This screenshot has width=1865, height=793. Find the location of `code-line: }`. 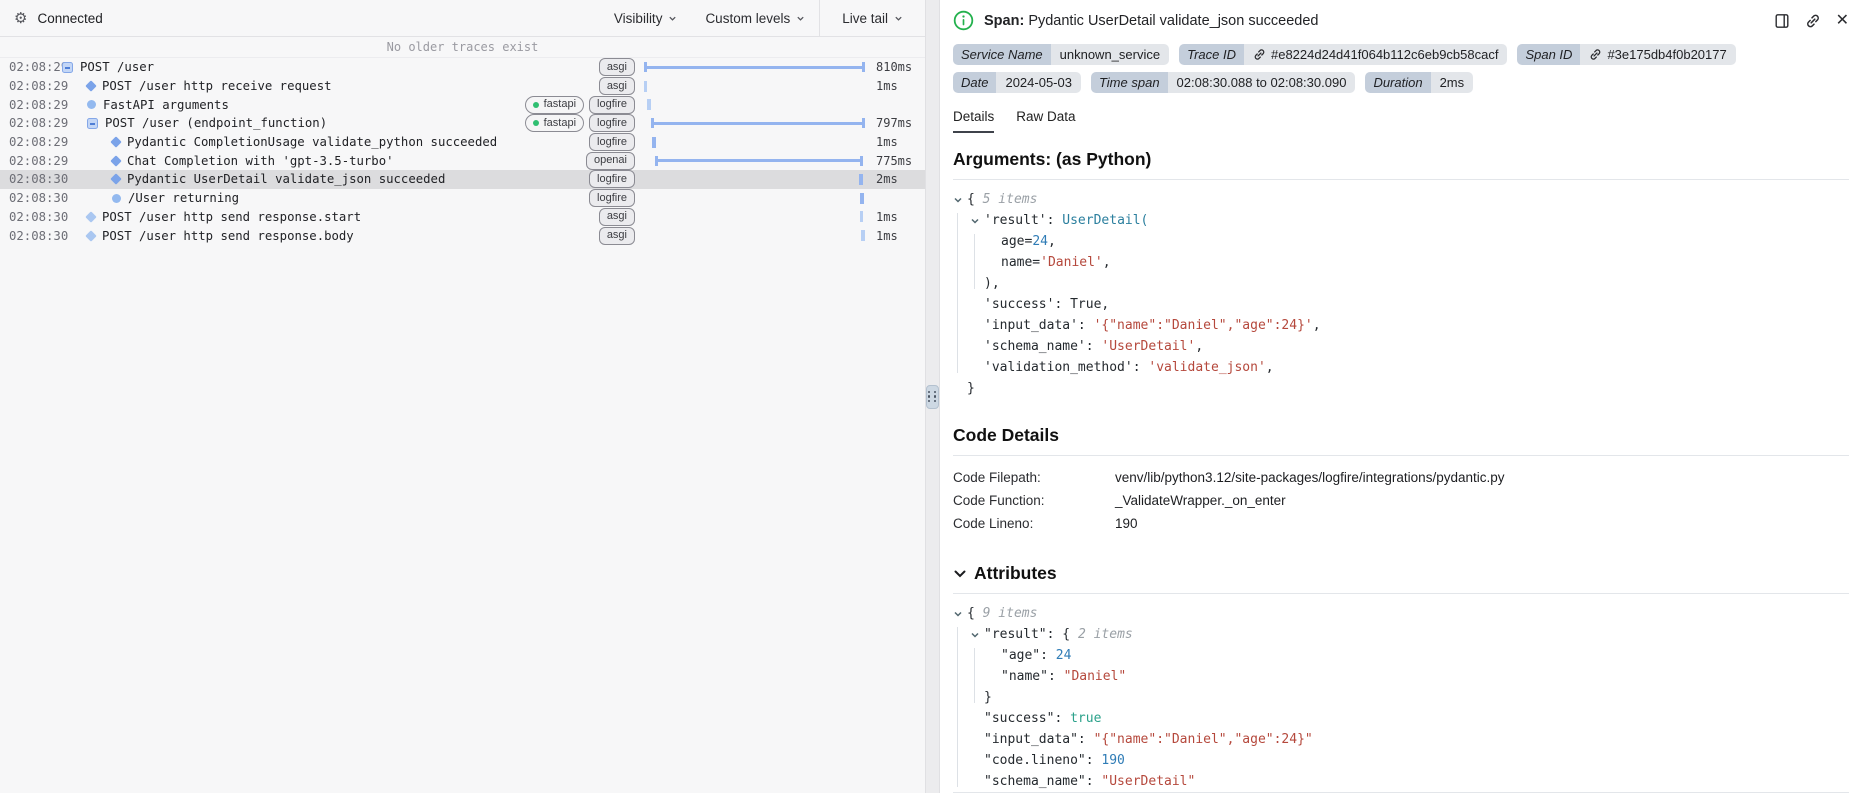

code-line: } is located at coordinates (988, 697).